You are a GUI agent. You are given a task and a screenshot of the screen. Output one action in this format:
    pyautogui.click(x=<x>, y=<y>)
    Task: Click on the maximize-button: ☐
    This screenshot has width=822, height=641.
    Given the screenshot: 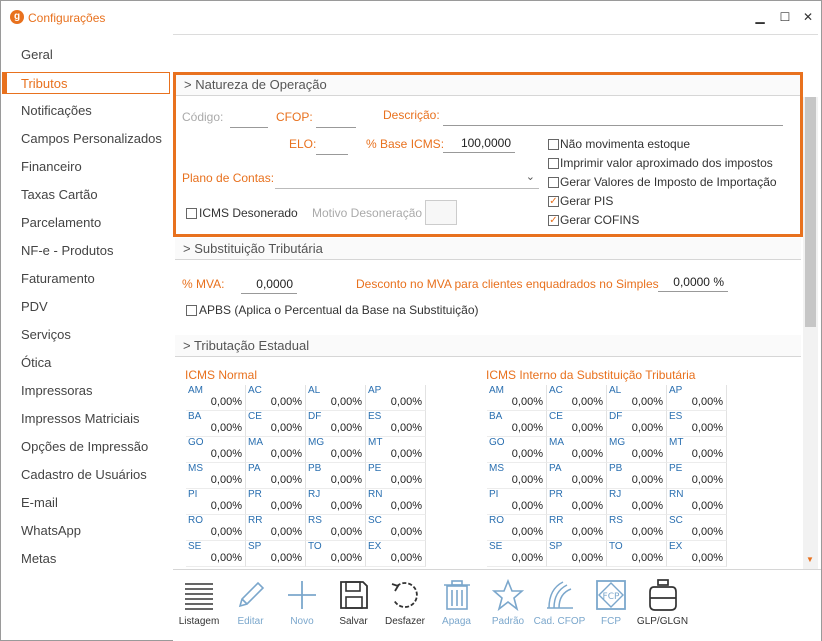 What is the action you would take?
    pyautogui.click(x=785, y=17)
    